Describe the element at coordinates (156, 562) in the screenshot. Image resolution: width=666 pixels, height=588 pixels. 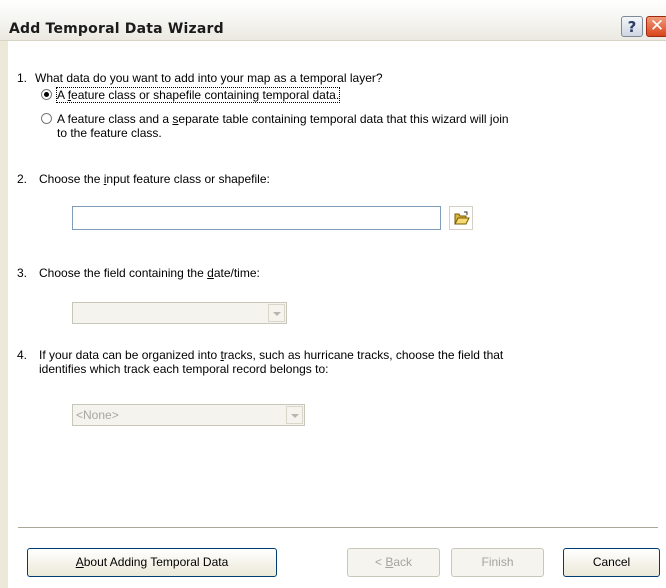
I see `button-label: bout Adding Temporal Data` at that location.